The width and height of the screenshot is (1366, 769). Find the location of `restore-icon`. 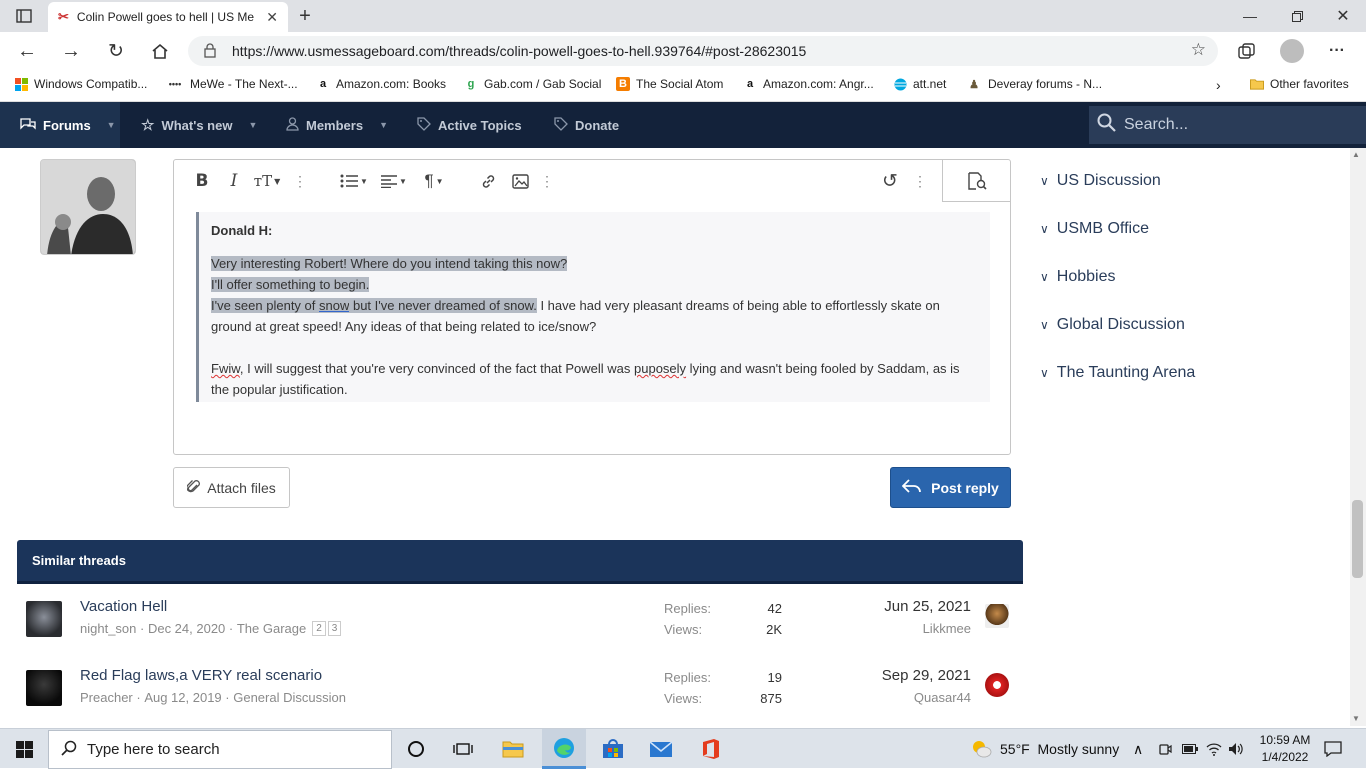

restore-icon is located at coordinates (1297, 16).